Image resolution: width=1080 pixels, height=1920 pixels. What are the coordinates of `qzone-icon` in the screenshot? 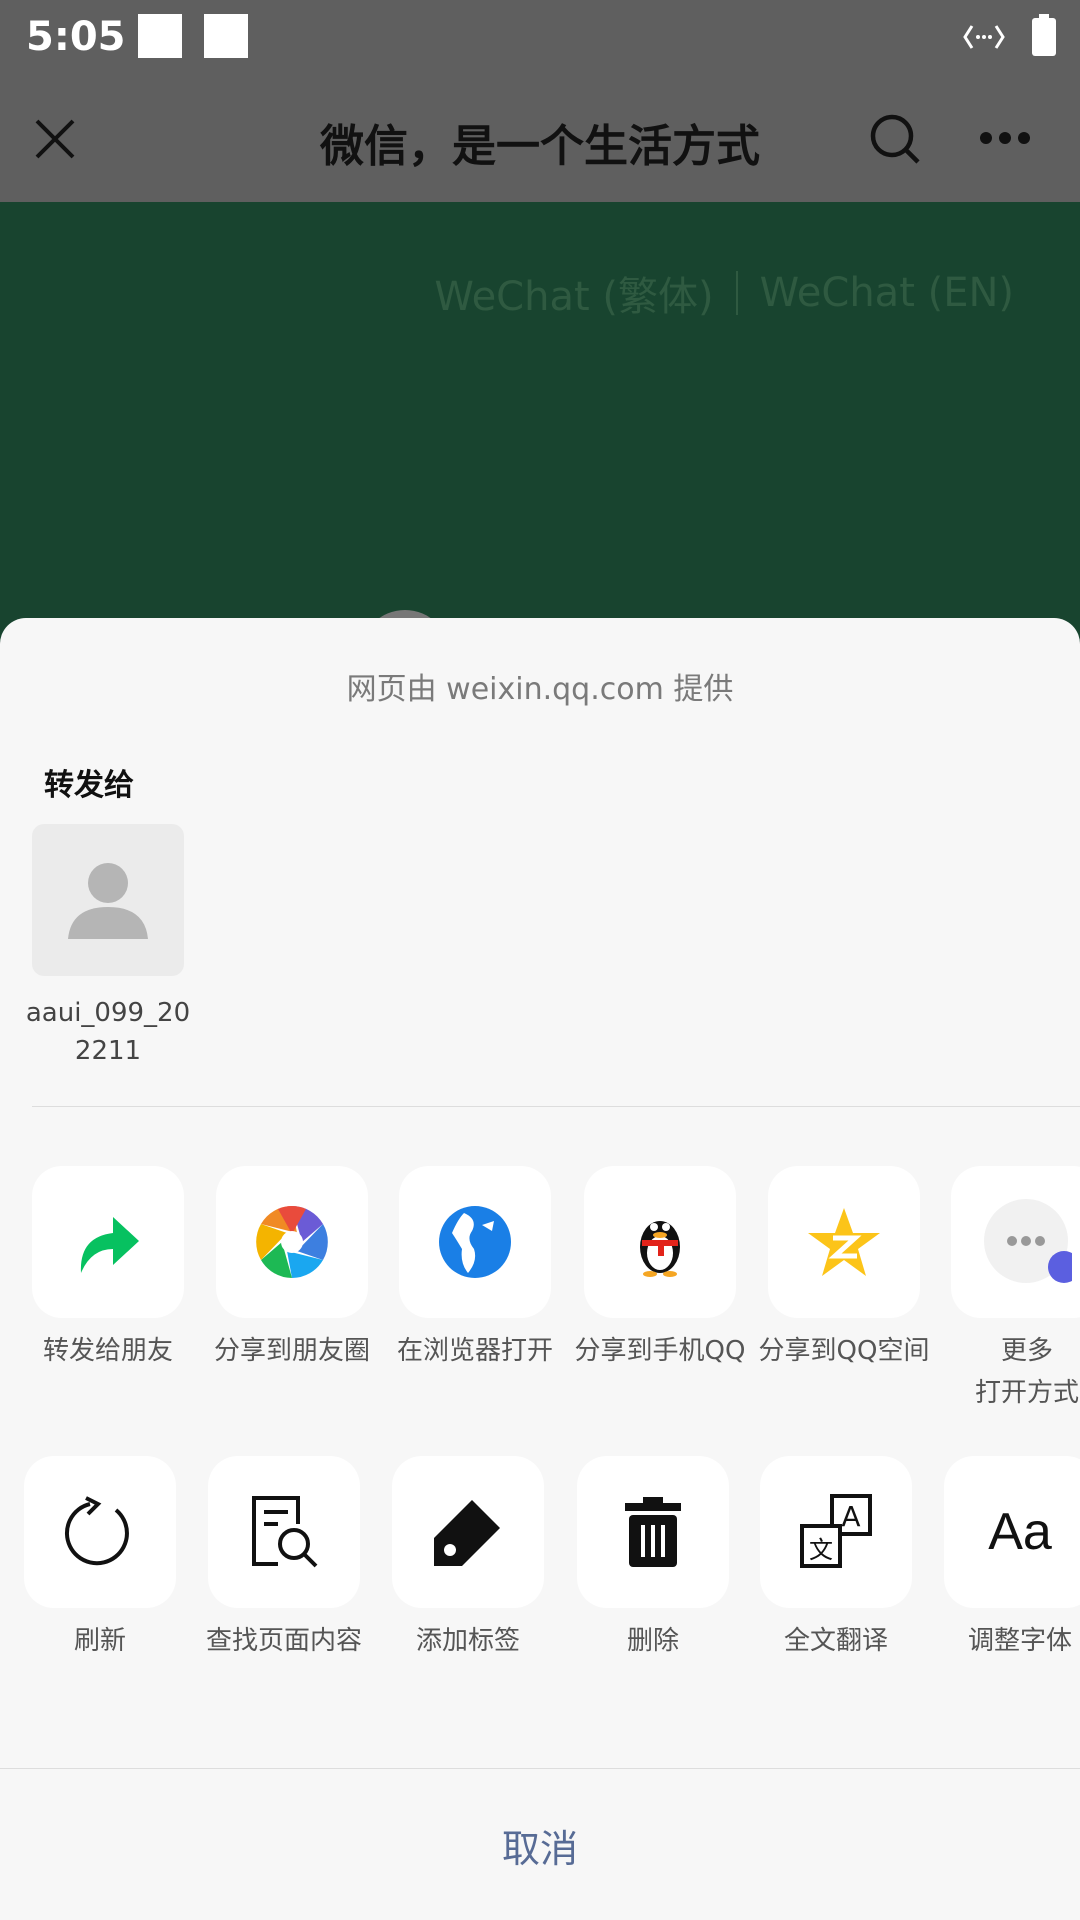 It's located at (844, 1242).